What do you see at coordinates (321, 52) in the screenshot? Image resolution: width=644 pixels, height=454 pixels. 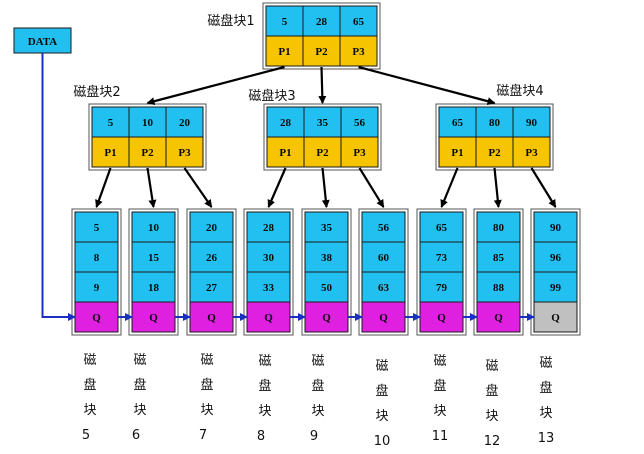 I see `root-node-pointer: P2` at bounding box center [321, 52].